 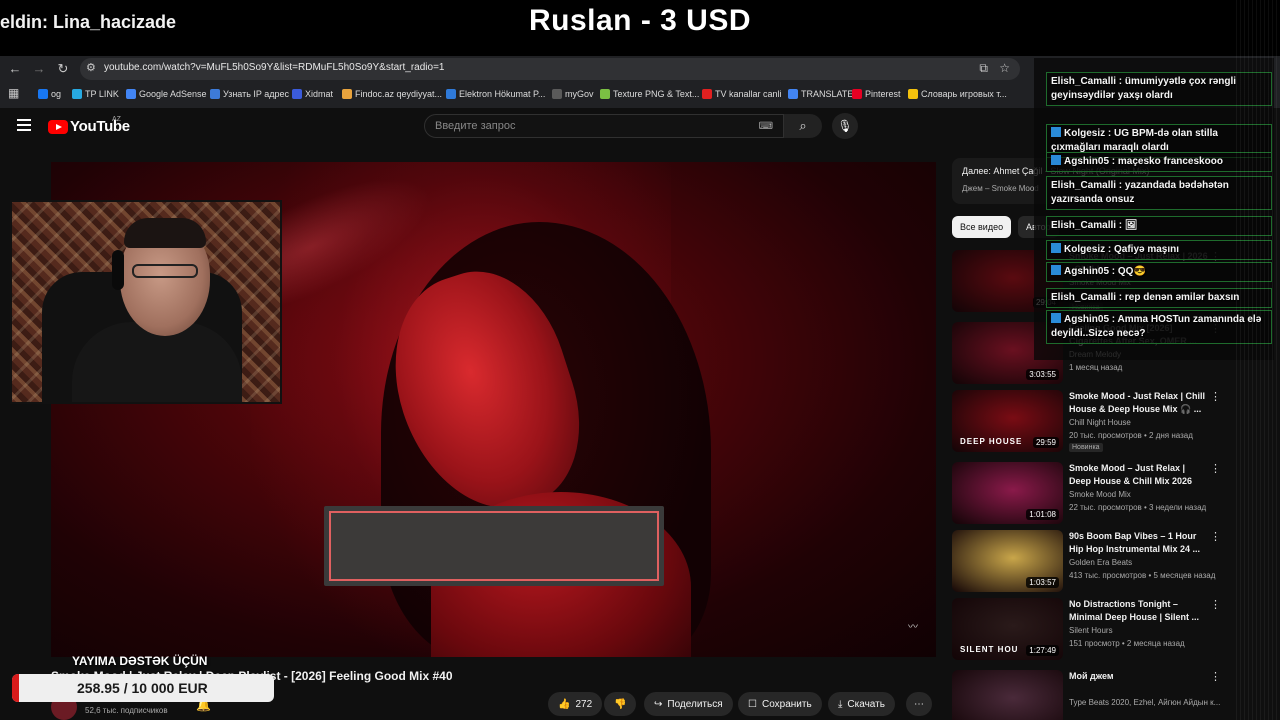 I want to click on country-code: AZ, so click(x=116, y=119).